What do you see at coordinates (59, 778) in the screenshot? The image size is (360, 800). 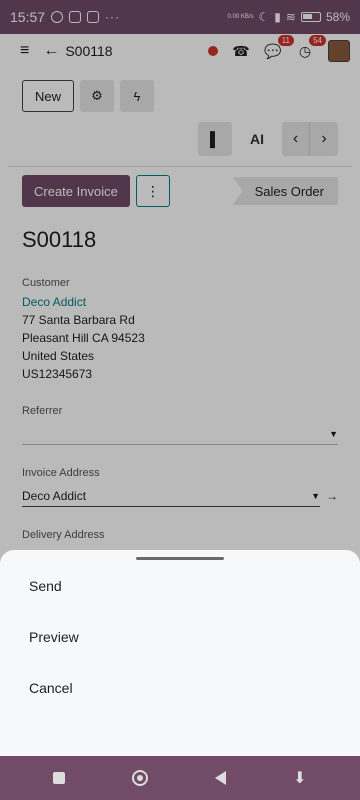 I see `recents-icon` at bounding box center [59, 778].